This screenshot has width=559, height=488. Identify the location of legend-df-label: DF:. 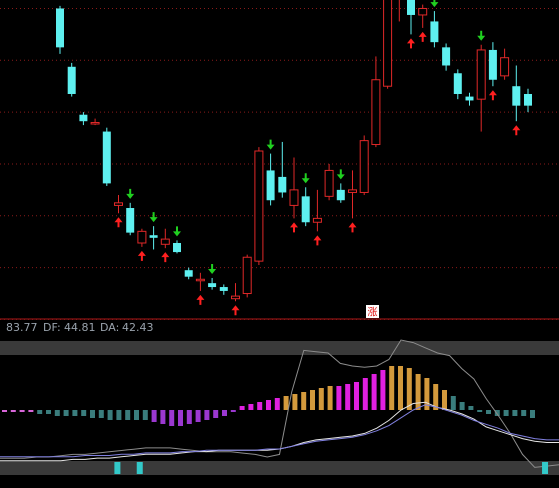
(52, 327).